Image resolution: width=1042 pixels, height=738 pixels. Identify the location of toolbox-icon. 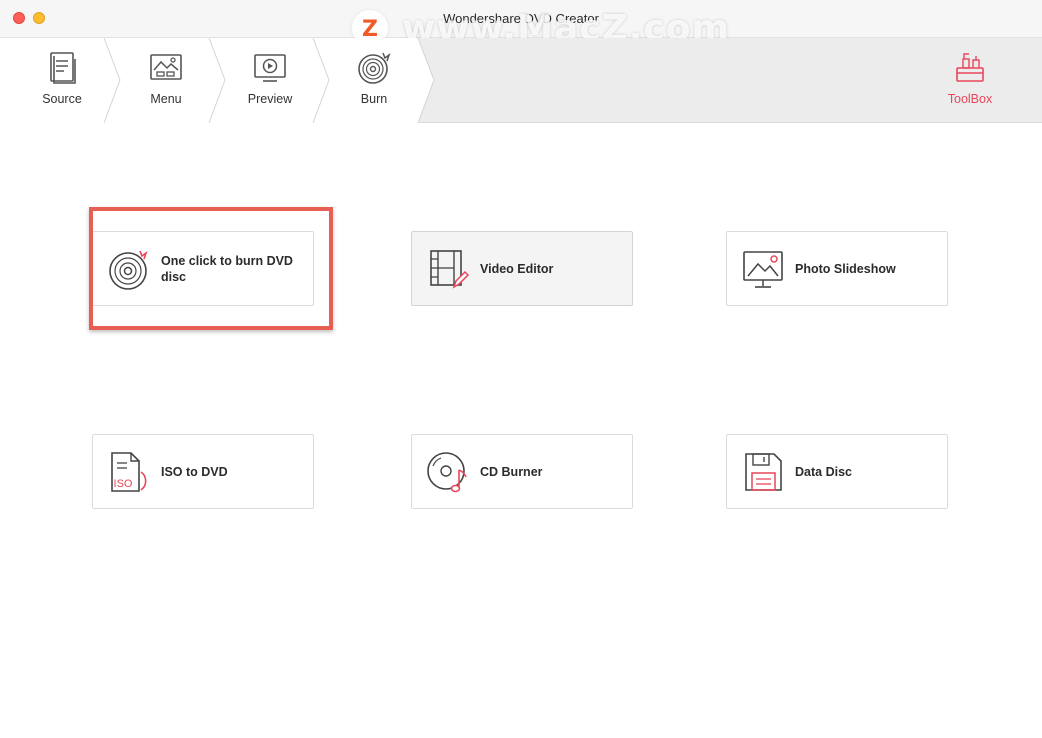
(970, 67).